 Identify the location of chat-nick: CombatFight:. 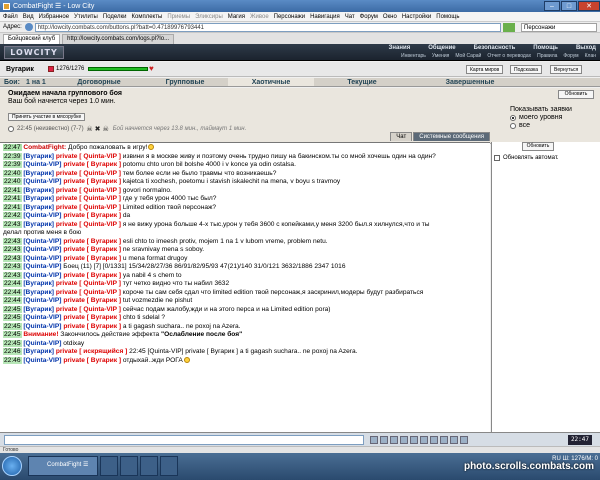
(44, 147).